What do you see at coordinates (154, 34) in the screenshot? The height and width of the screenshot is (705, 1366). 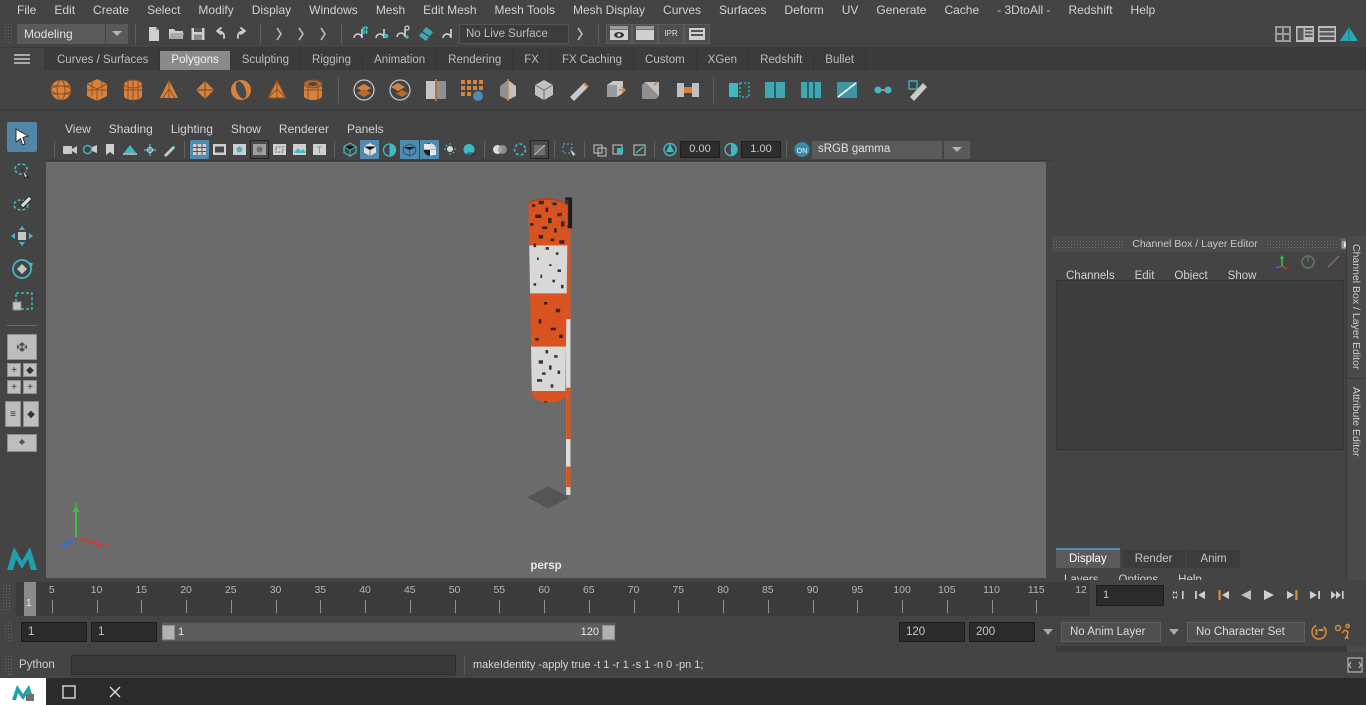 I see `new-scene-icon` at bounding box center [154, 34].